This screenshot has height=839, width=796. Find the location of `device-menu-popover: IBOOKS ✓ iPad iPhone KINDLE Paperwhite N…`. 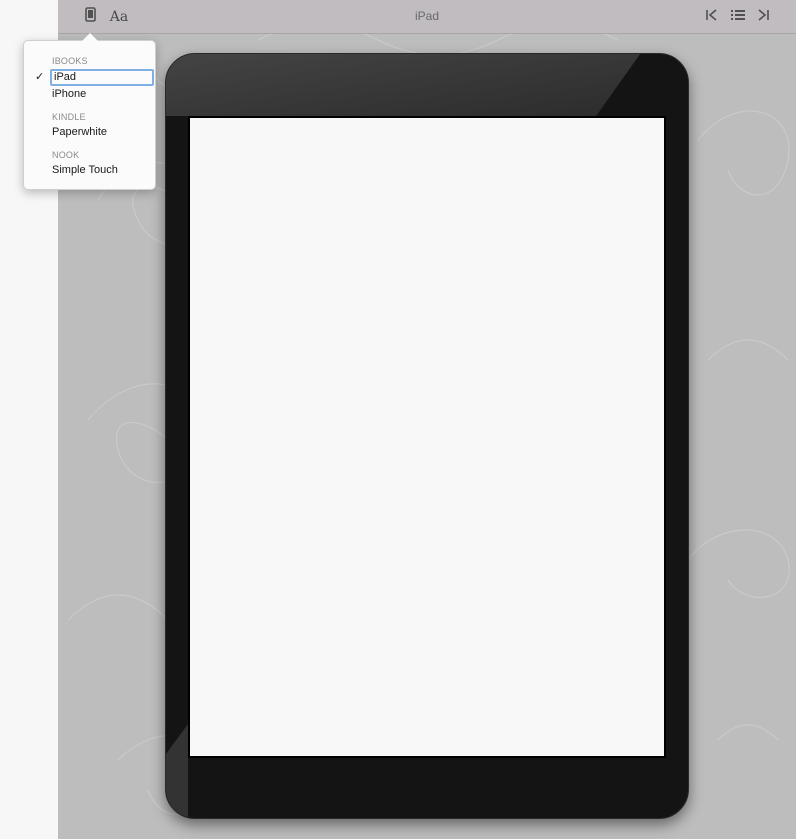

device-menu-popover: IBOOKS ✓ iPad iPhone KINDLE Paperwhite N… is located at coordinates (89, 111).